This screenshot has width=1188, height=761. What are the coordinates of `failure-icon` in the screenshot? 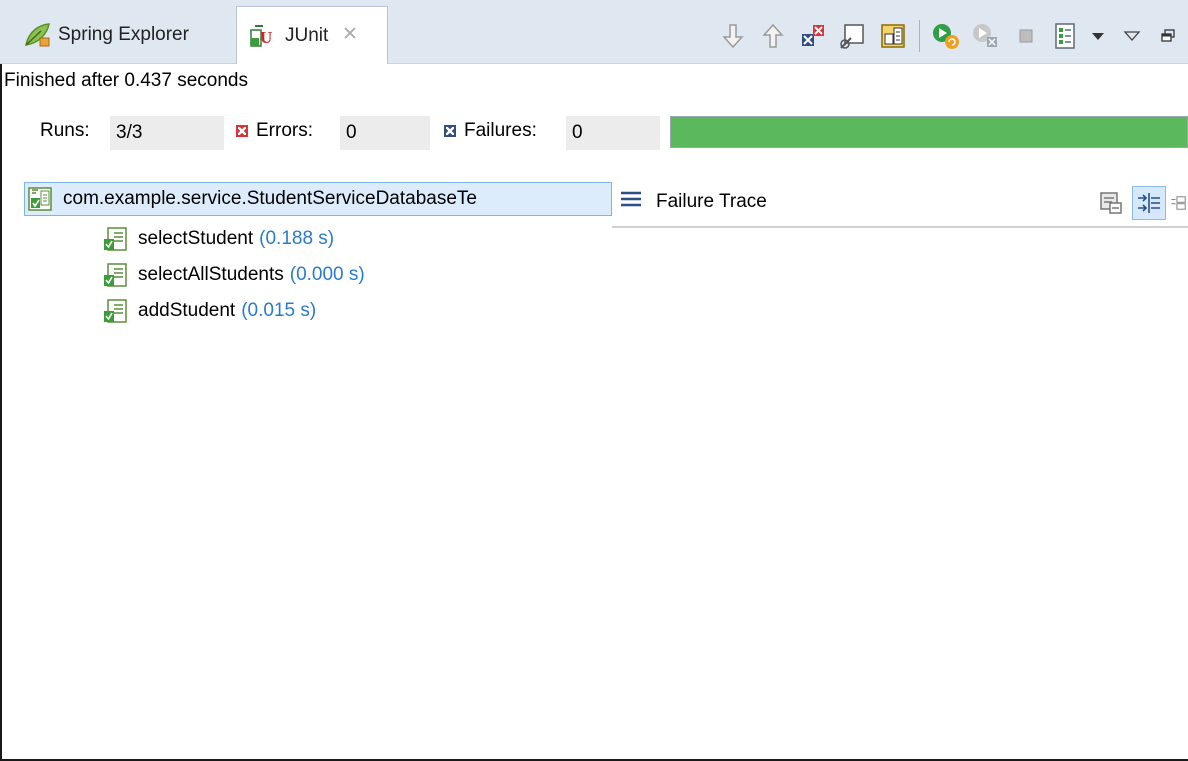 It's located at (450, 131).